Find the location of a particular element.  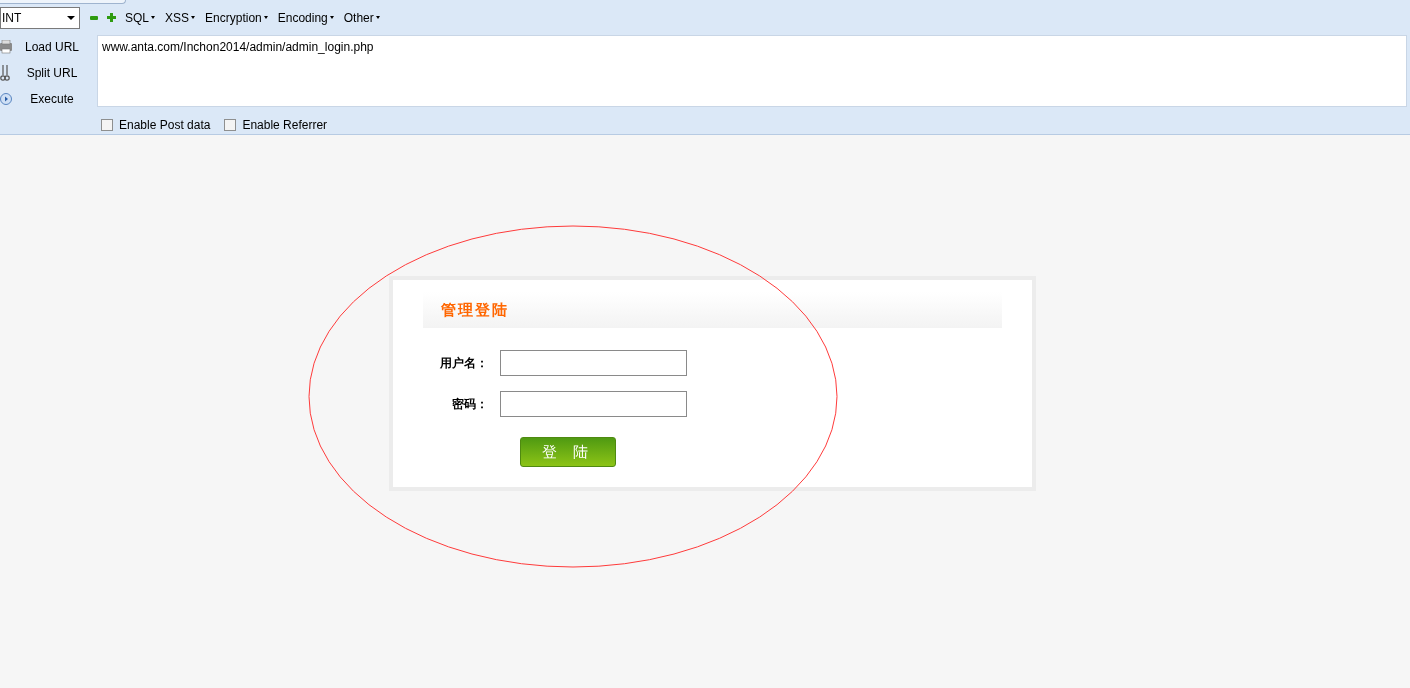

action-button: Split URL is located at coordinates (52, 73).